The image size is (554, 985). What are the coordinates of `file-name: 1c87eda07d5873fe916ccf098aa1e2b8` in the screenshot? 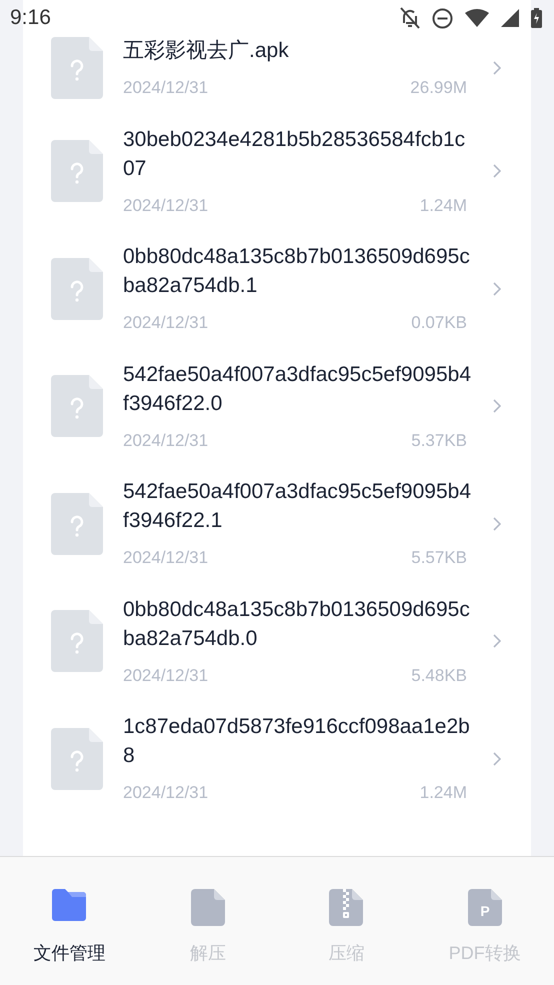 It's located at (297, 741).